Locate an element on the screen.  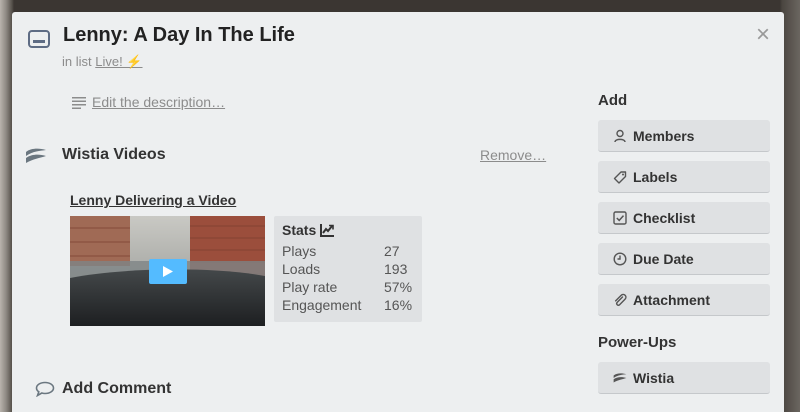
video-thumbnail is located at coordinates (167, 271).